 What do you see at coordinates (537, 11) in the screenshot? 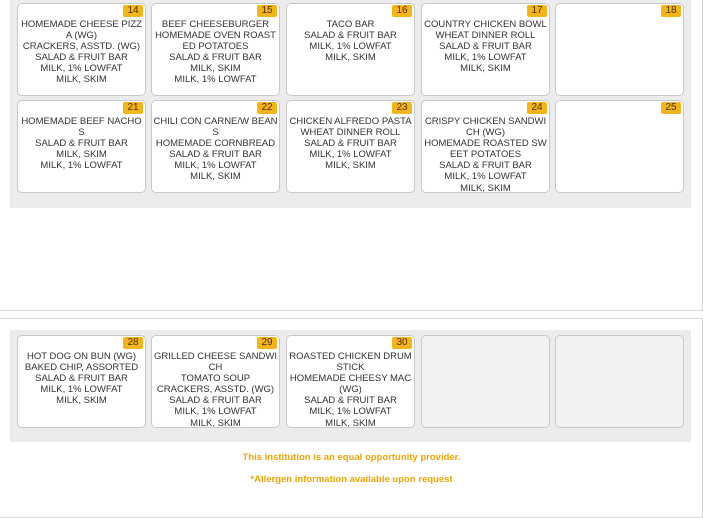
I see `day-number-badge: 17` at bounding box center [537, 11].